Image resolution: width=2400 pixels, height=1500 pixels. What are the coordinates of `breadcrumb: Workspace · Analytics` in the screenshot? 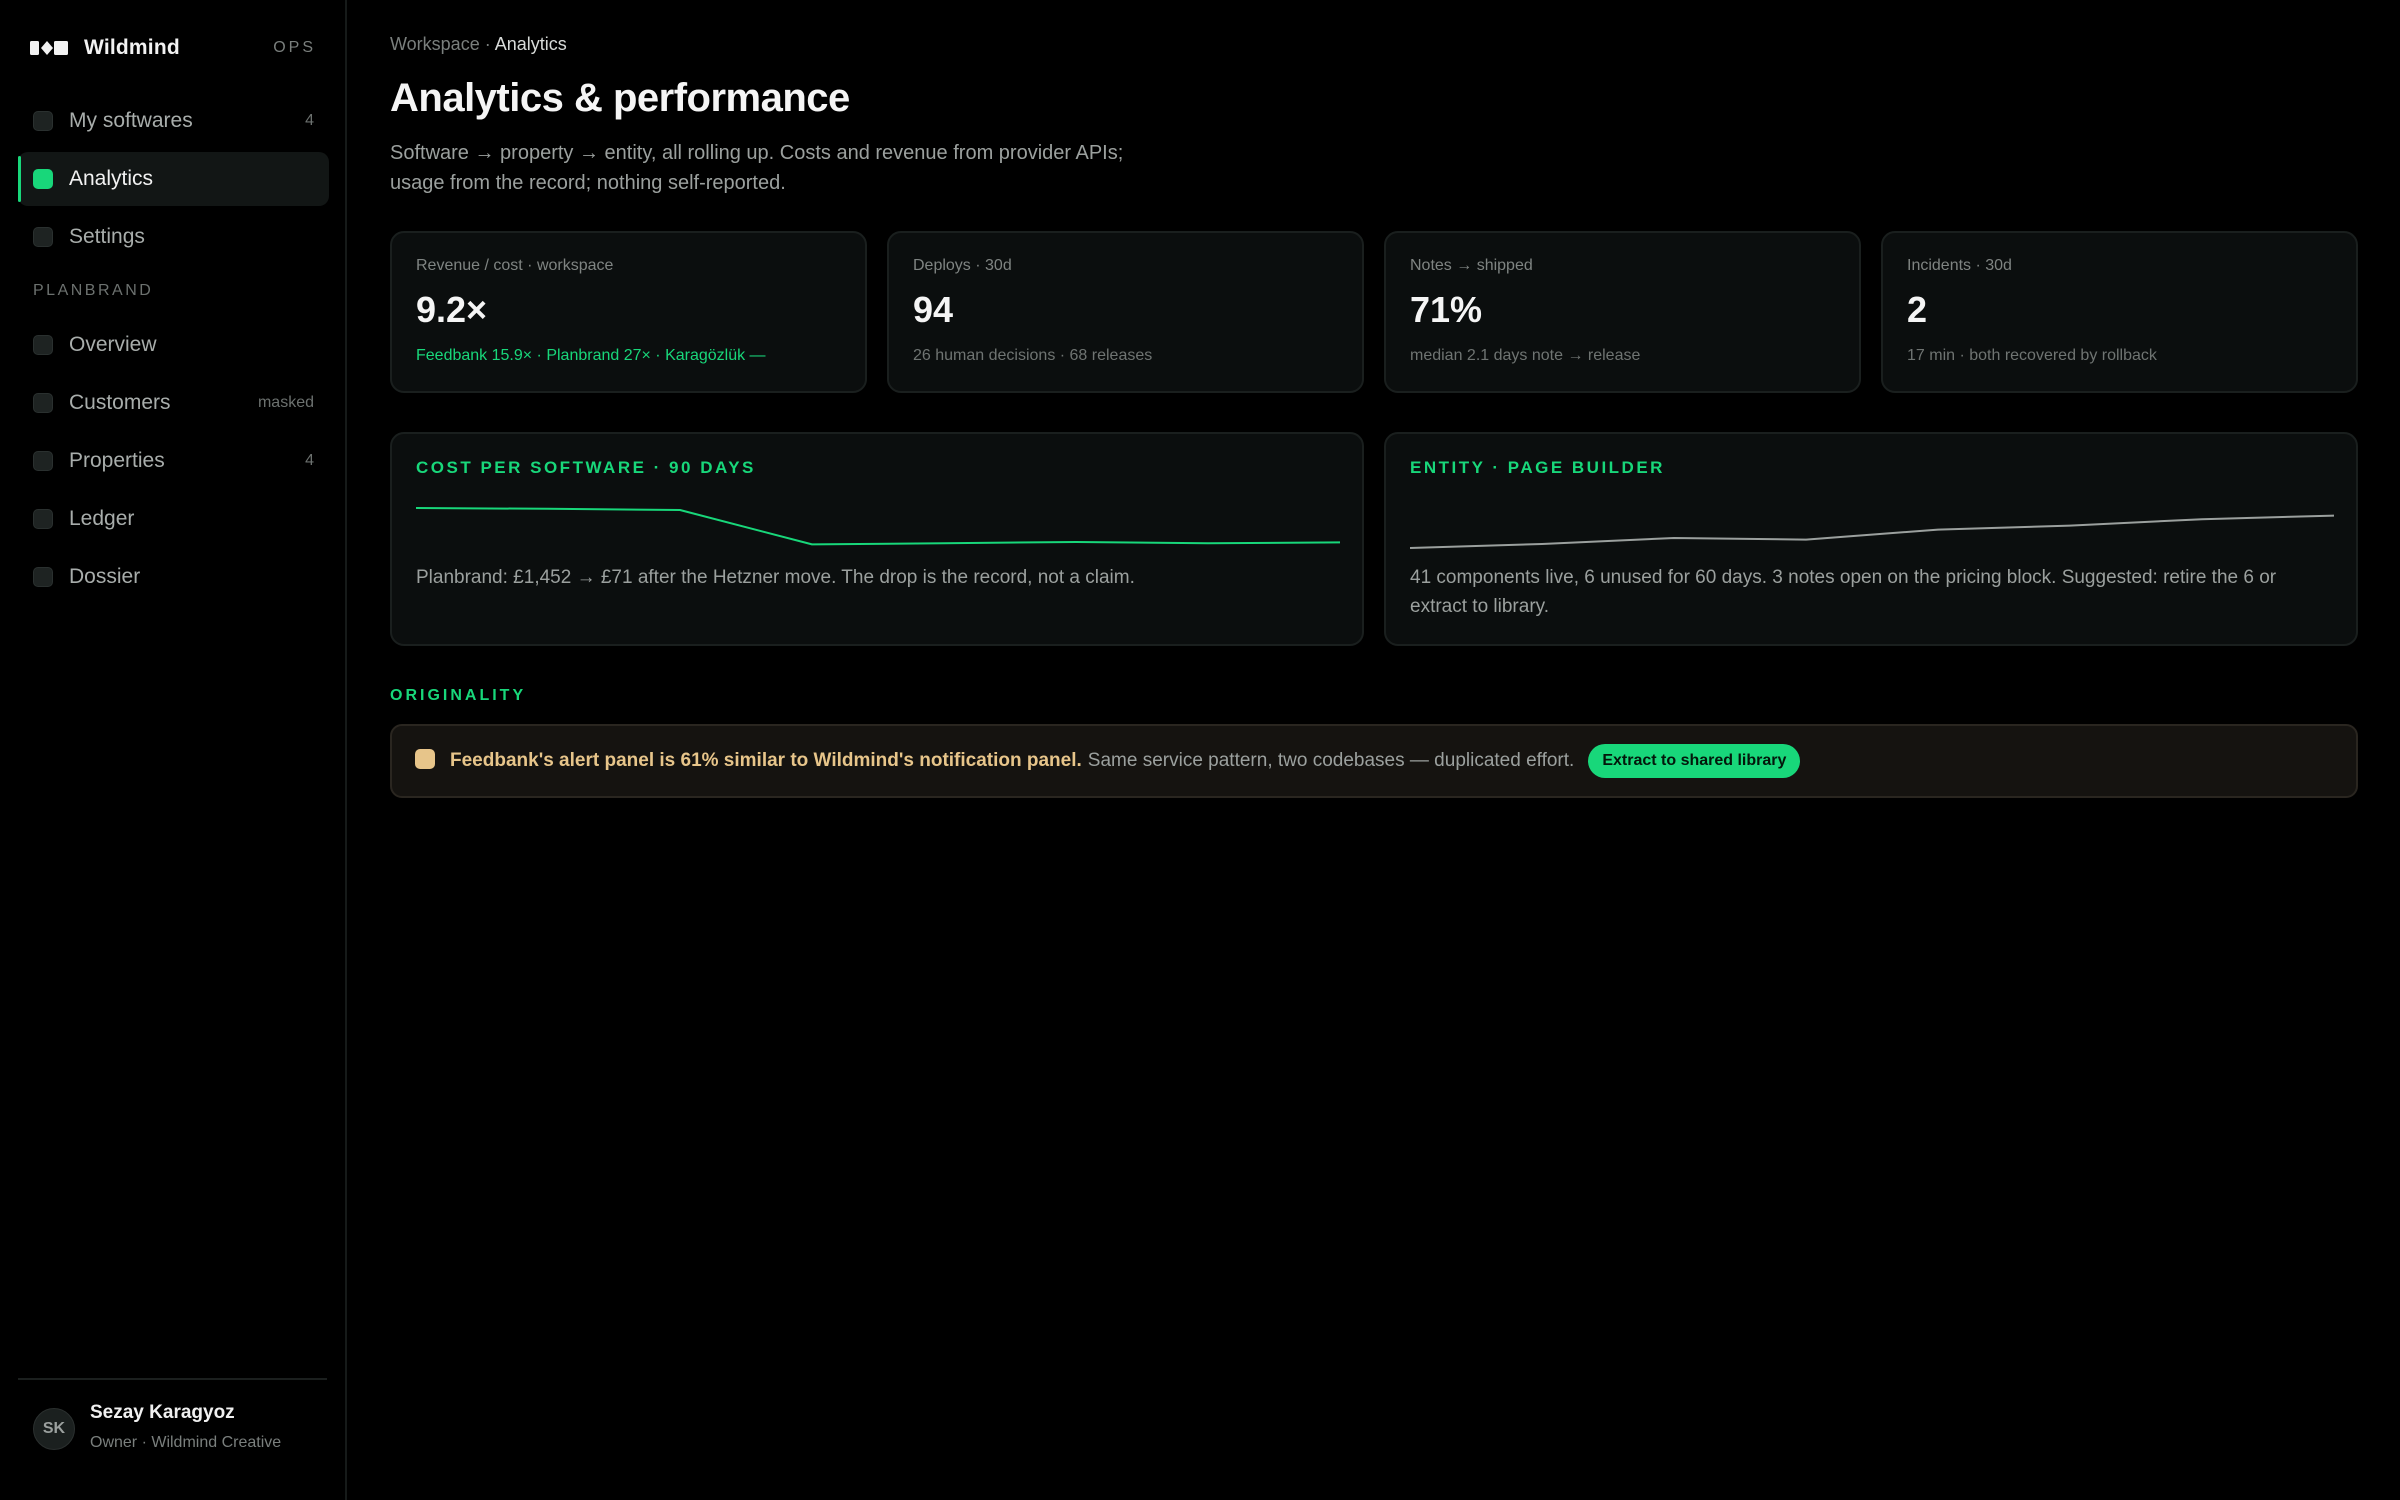 It's located at (478, 44).